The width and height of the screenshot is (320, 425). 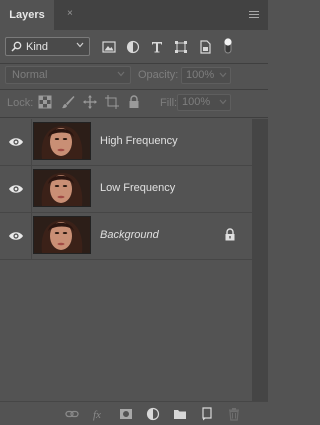 What do you see at coordinates (205, 47) in the screenshot?
I see `filter-smart-object-icon` at bounding box center [205, 47].